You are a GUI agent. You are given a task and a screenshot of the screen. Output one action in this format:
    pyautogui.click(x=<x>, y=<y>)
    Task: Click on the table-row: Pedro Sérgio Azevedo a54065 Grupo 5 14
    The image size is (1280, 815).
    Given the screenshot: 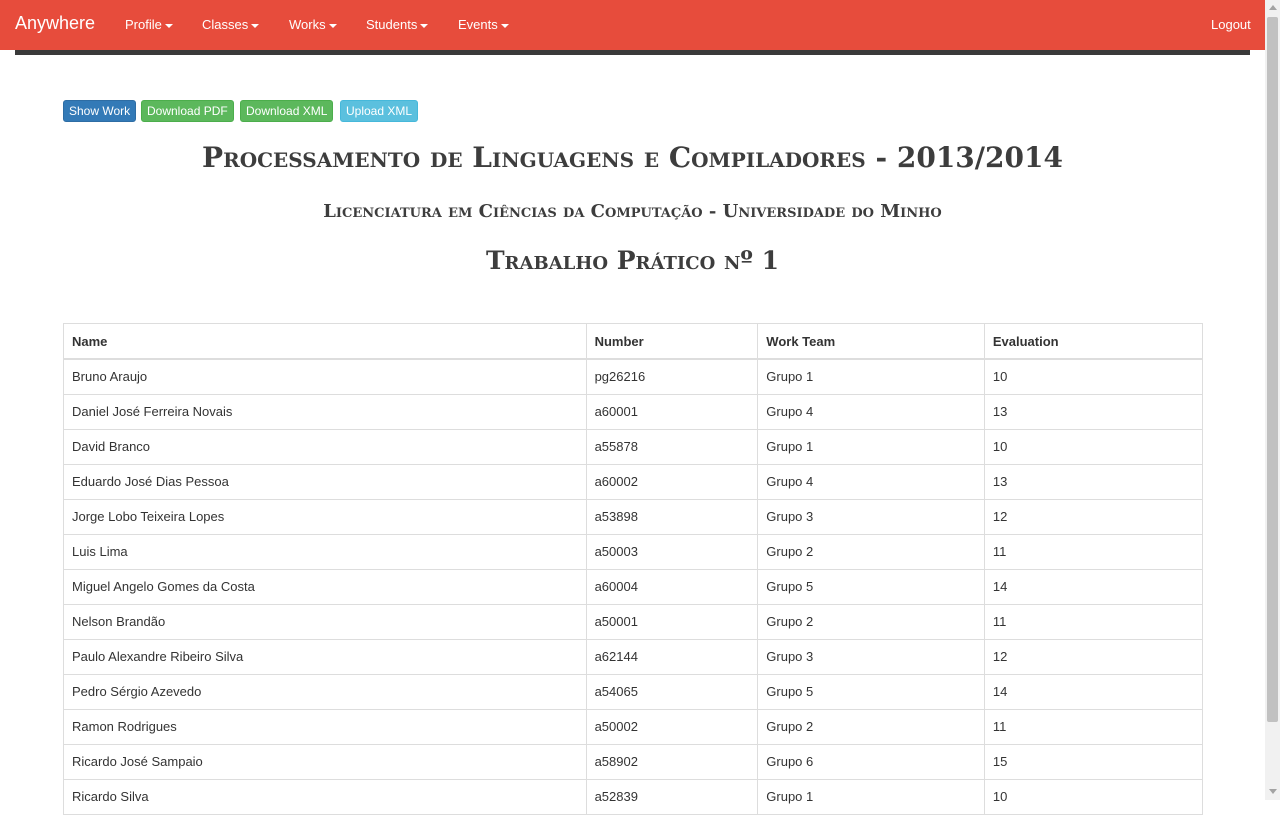 What is the action you would take?
    pyautogui.click(x=633, y=692)
    